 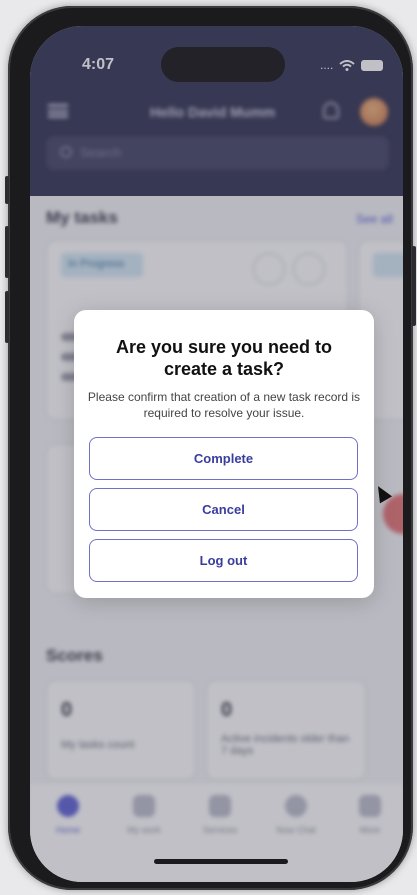 What do you see at coordinates (414, 286) in the screenshot?
I see `power-button` at bounding box center [414, 286].